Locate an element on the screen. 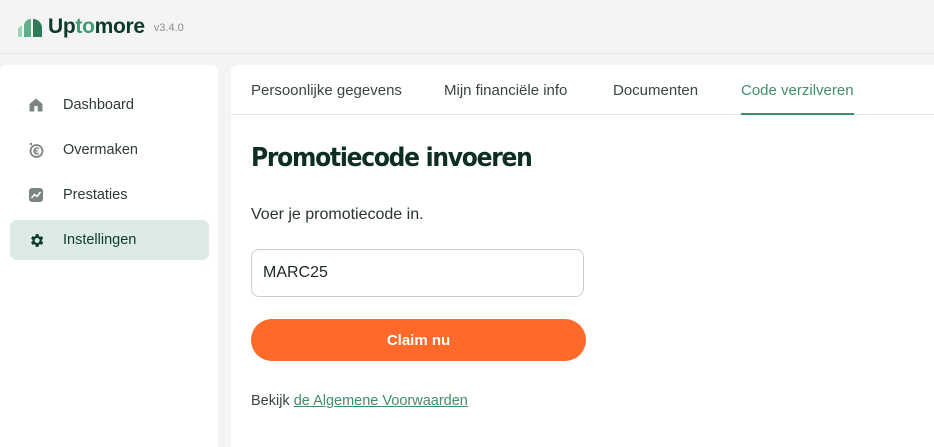  tab-persoonlijke-gegevens: Persoonlijke gegevens is located at coordinates (326, 89).